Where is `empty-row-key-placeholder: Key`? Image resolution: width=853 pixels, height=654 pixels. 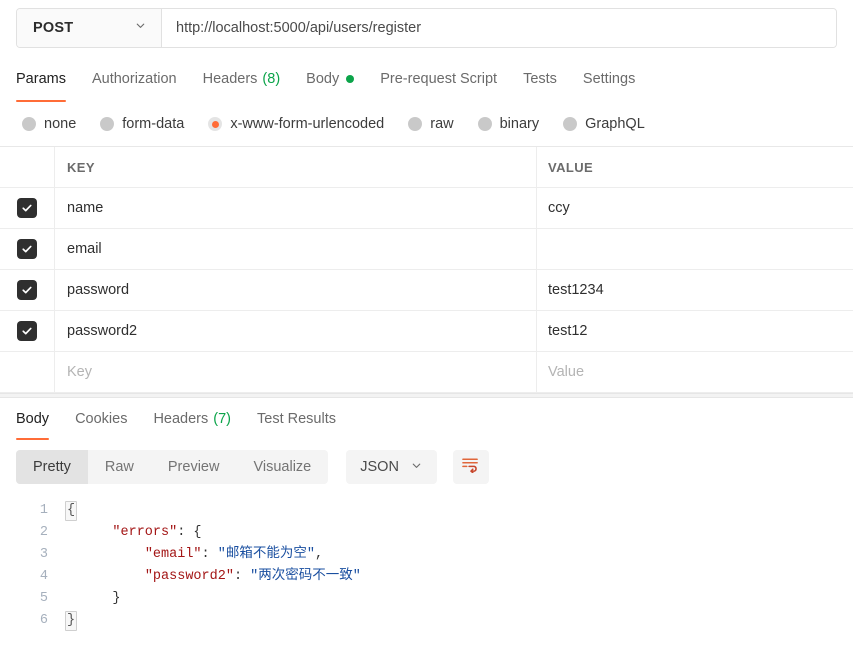 empty-row-key-placeholder: Key is located at coordinates (79, 372).